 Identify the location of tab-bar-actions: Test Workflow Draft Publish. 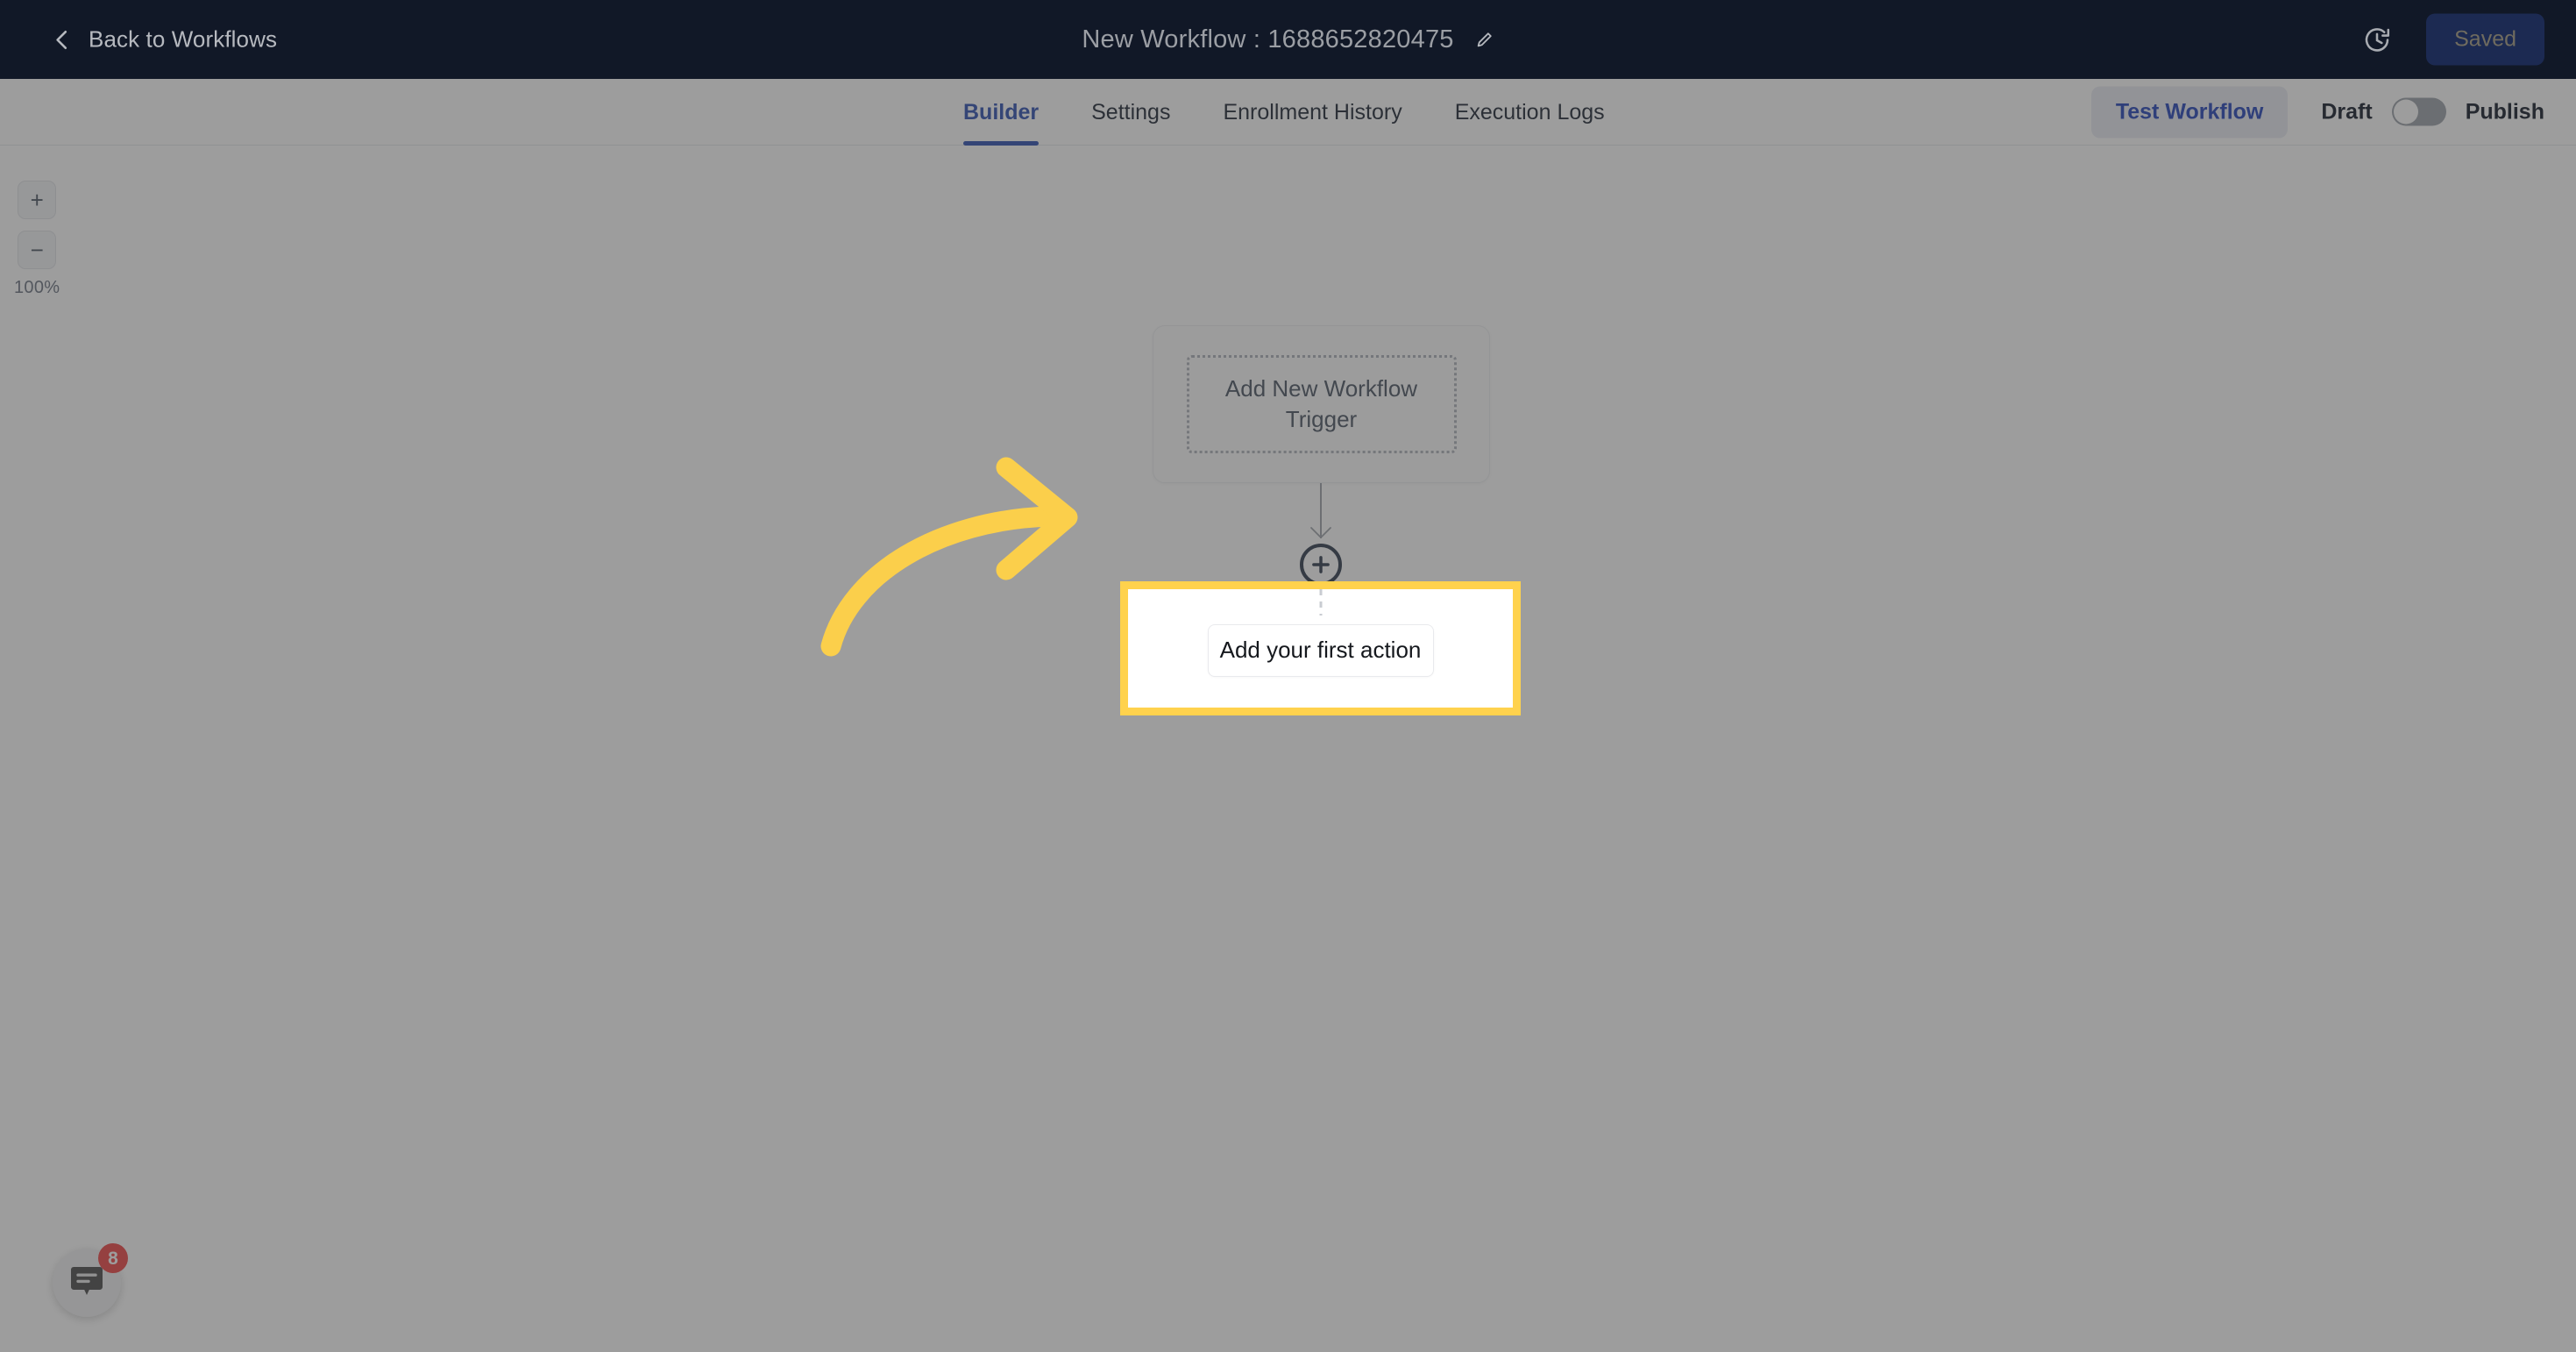
(2317, 112).